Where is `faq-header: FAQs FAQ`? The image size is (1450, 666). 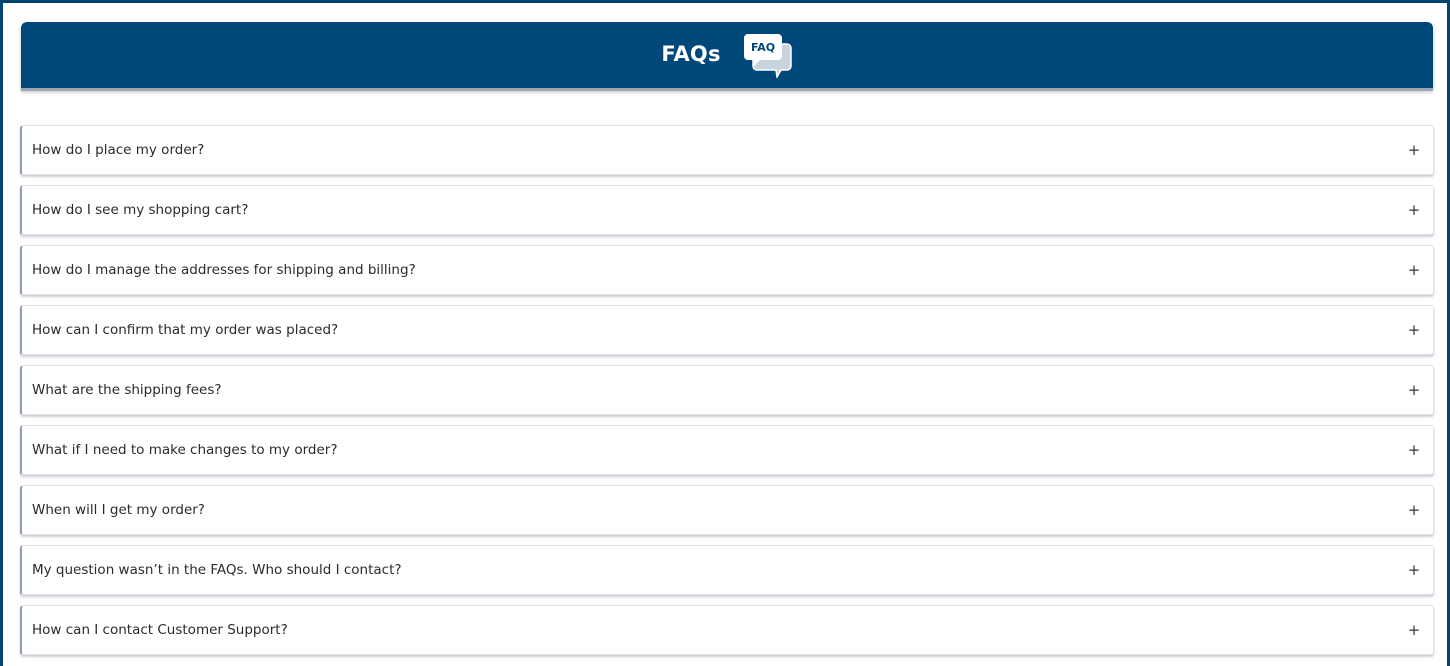
faq-header: FAQs FAQ is located at coordinates (727, 55).